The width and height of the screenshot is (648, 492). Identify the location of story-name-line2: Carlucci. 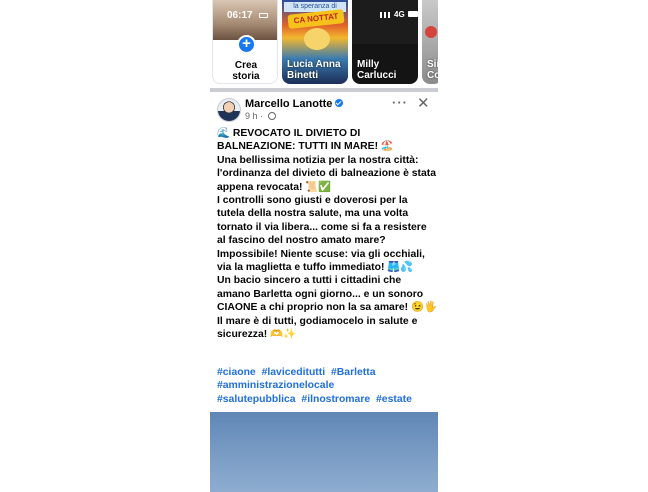
(377, 75).